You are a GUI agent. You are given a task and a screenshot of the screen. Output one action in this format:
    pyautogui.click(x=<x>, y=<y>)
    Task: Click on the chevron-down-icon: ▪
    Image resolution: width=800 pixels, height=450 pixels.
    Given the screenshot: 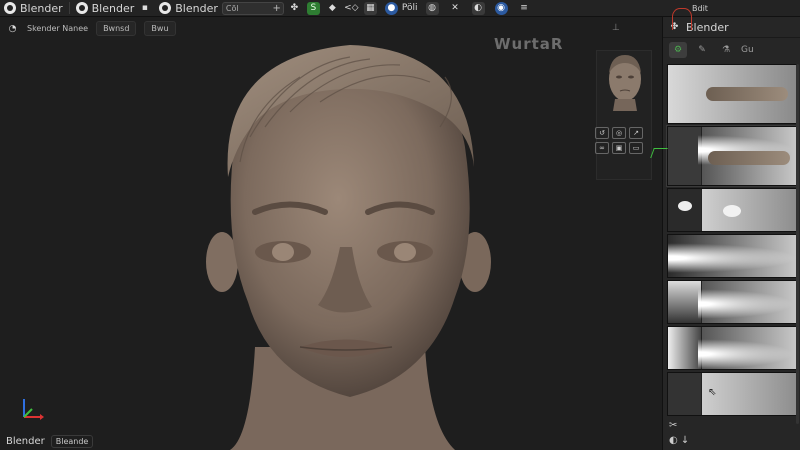 What is the action you would take?
    pyautogui.click(x=144, y=8)
    